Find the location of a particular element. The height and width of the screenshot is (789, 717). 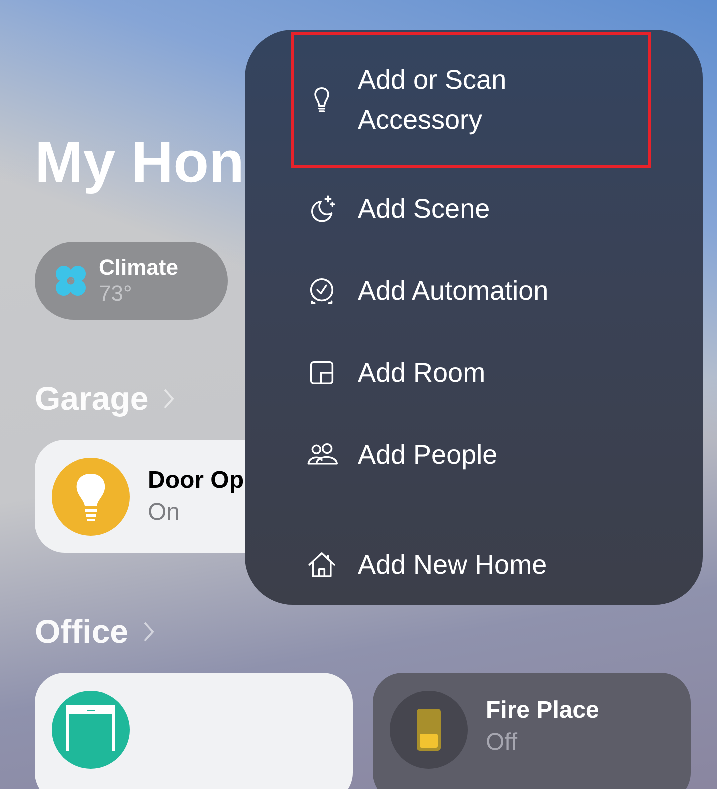

accessory-tile is located at coordinates (194, 731).